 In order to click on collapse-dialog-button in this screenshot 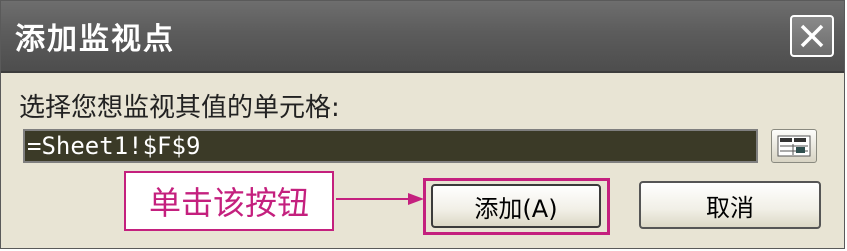, I will do `click(794, 146)`.